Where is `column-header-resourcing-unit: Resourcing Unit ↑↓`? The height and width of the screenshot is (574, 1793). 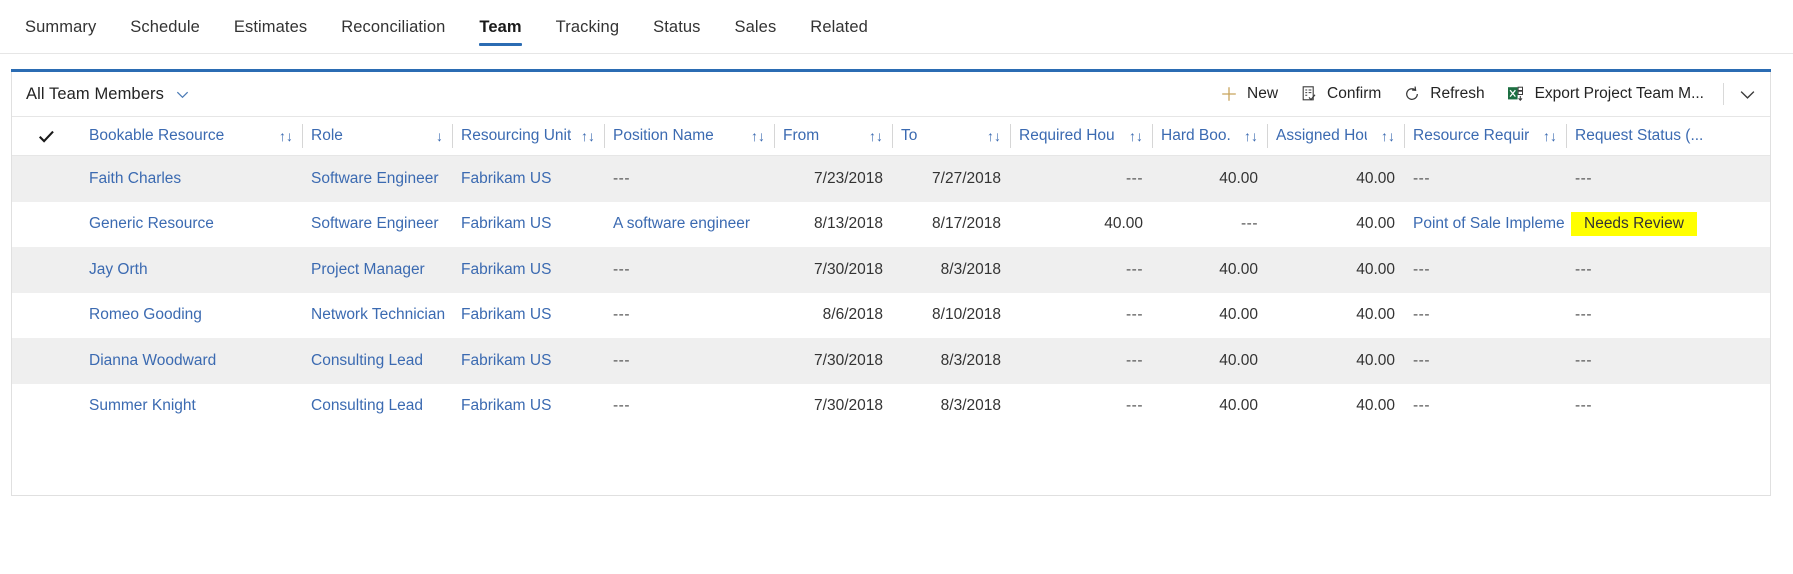
column-header-resourcing-unit: Resourcing Unit ↑↓ is located at coordinates (528, 136).